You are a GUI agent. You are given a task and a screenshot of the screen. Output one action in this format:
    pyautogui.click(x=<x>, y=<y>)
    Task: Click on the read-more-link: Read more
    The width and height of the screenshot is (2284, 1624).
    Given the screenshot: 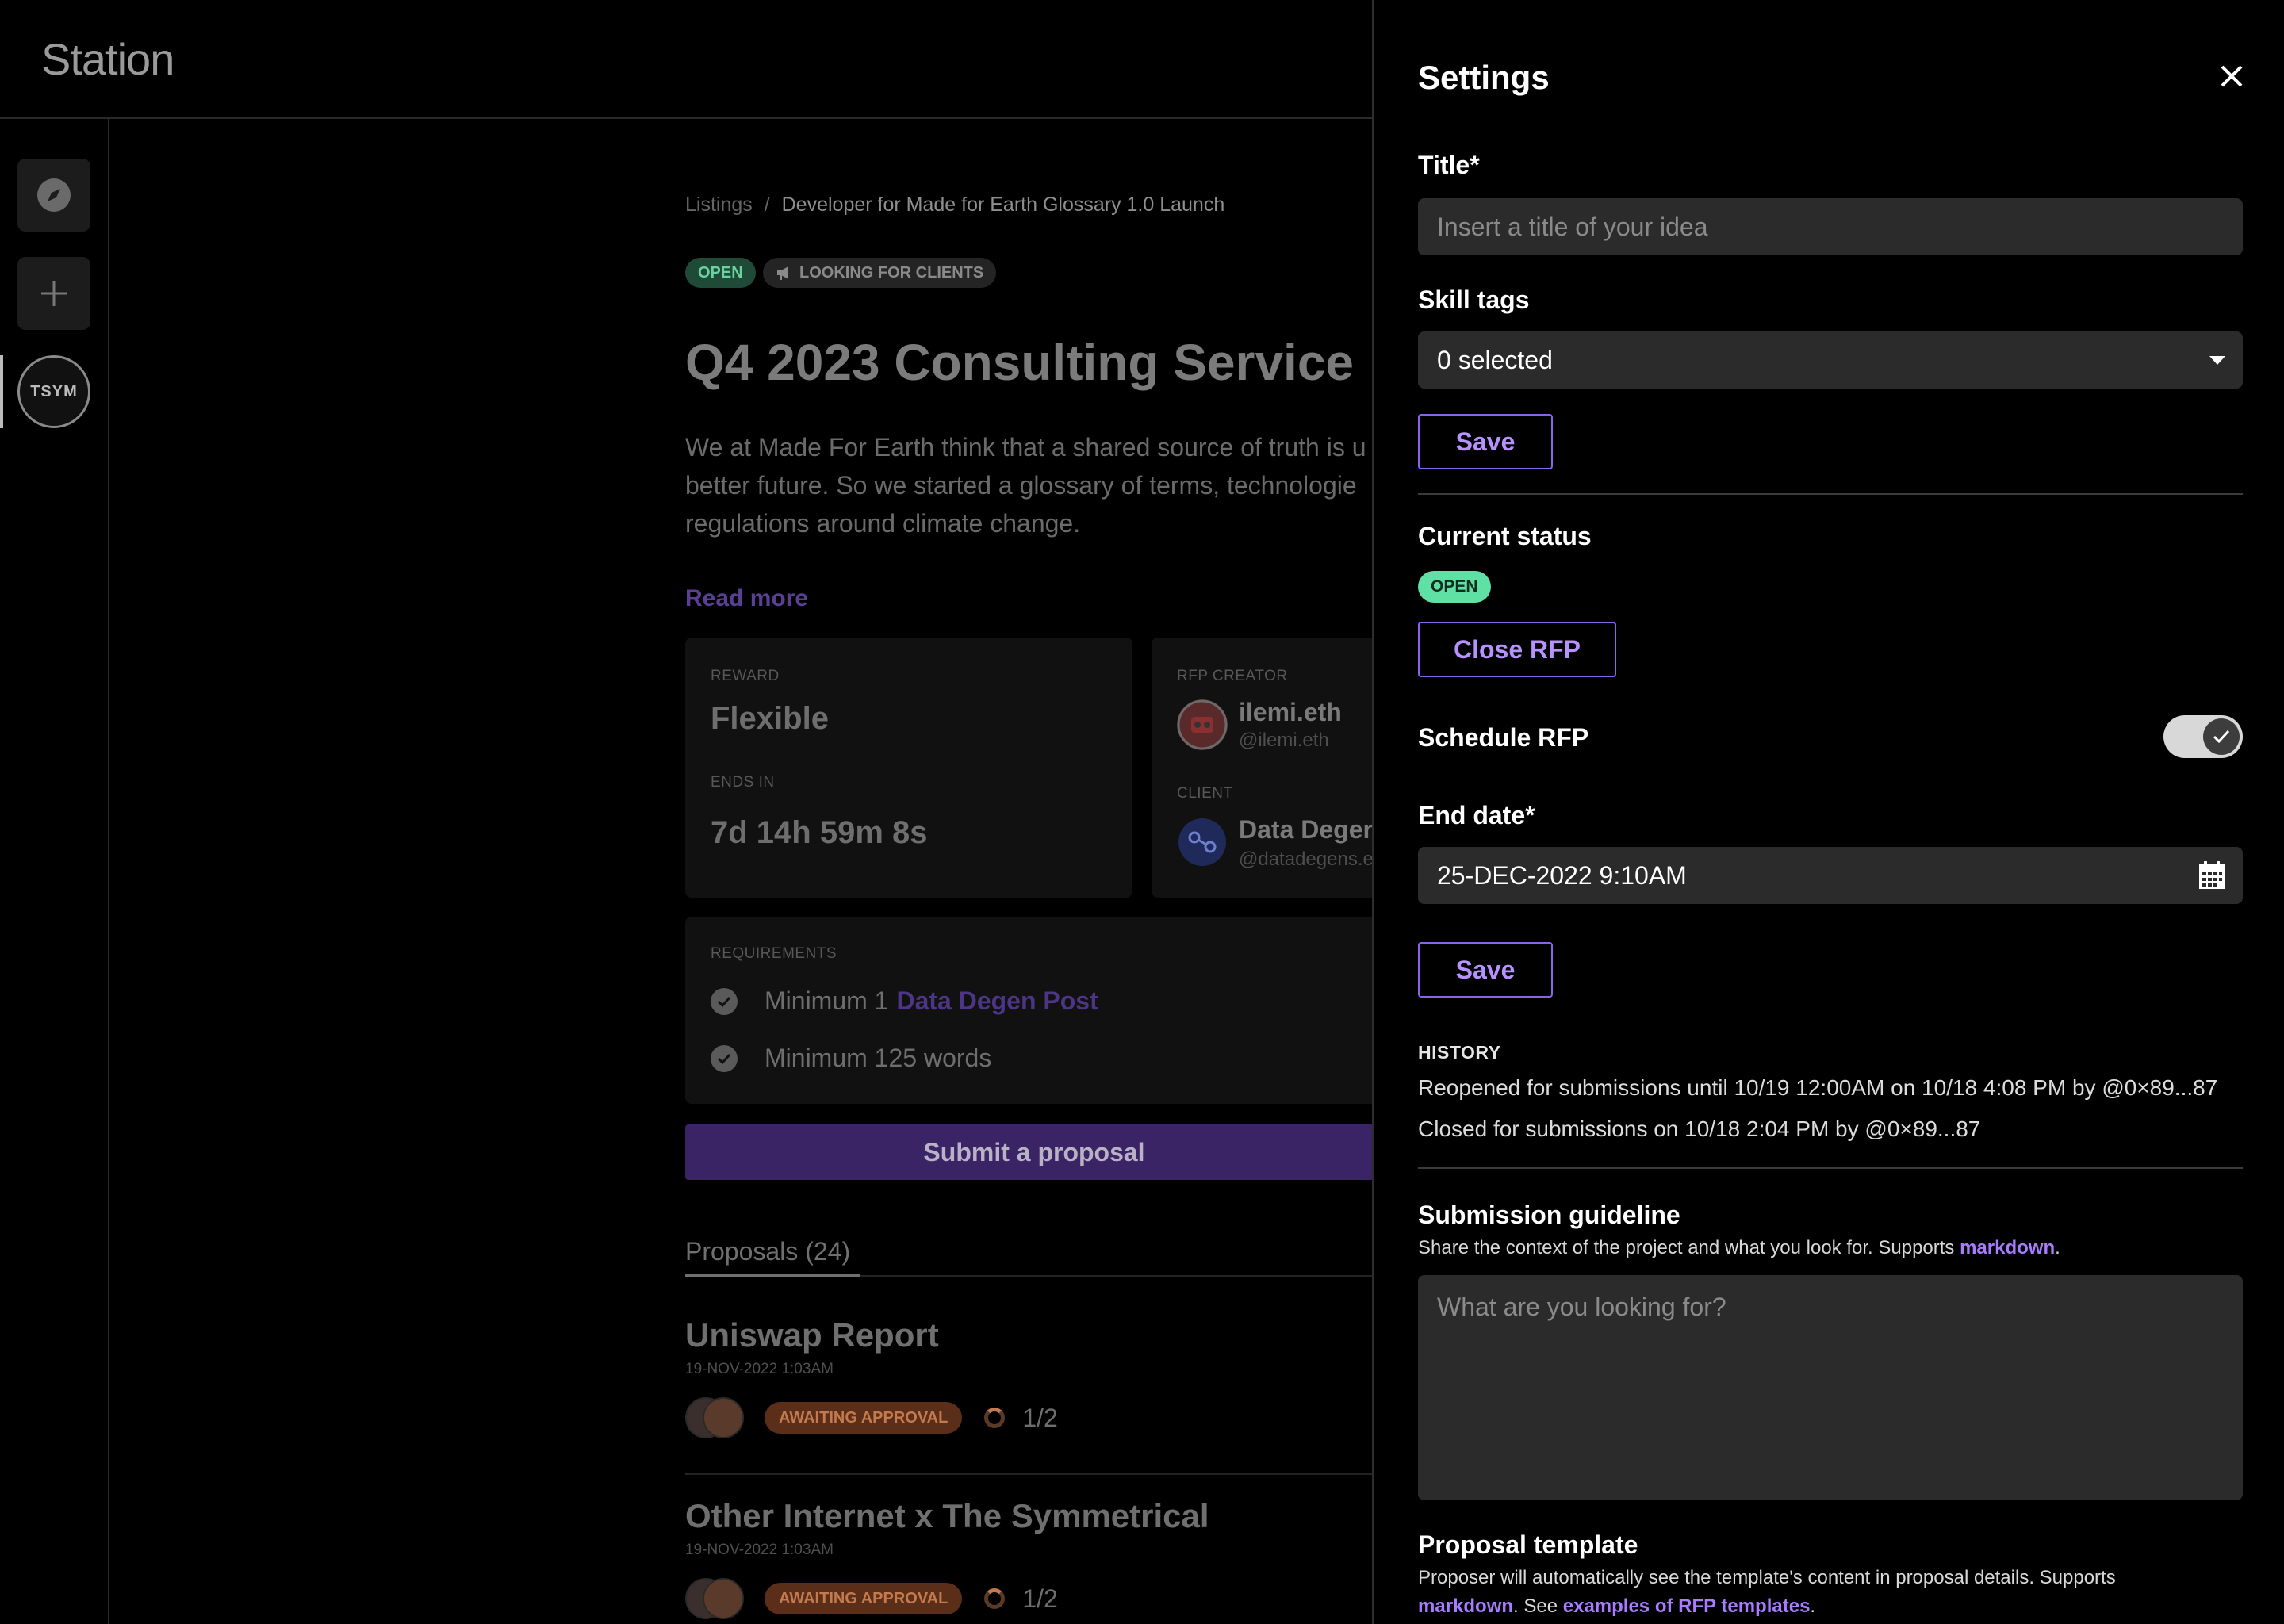 What is the action you would take?
    pyautogui.click(x=746, y=598)
    